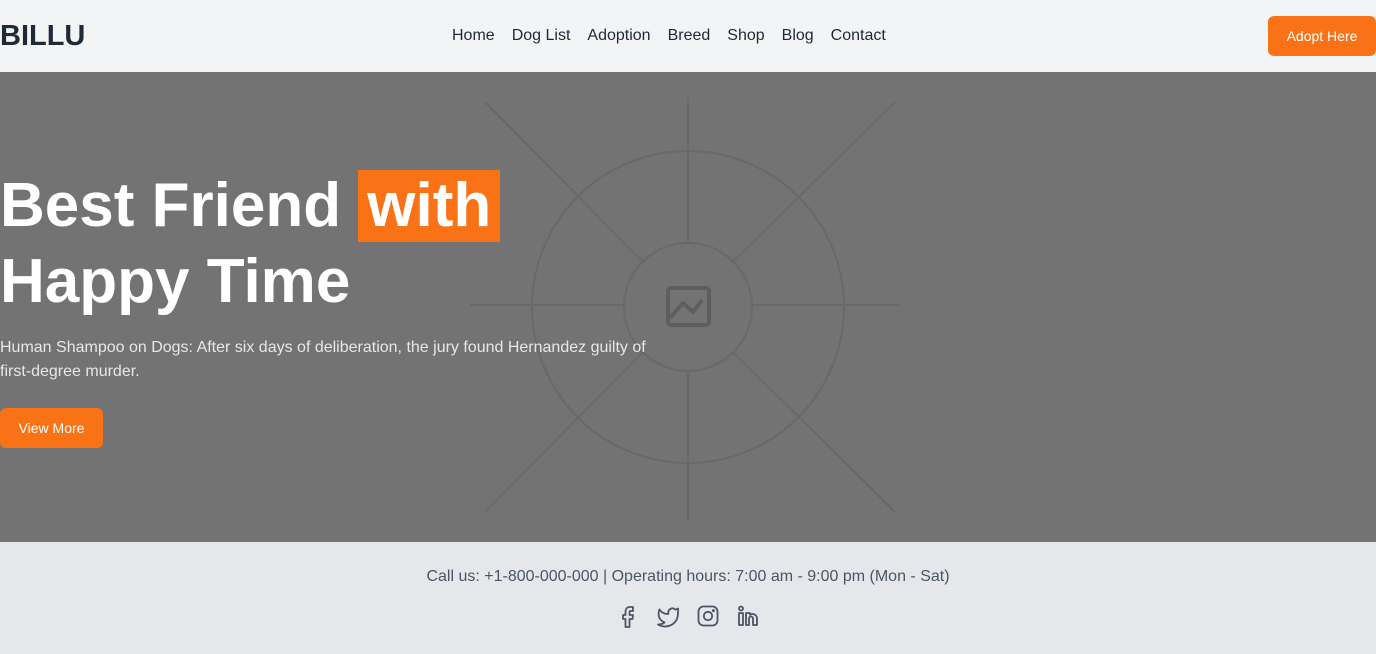  I want to click on nav-link-blog: Blog, so click(798, 36).